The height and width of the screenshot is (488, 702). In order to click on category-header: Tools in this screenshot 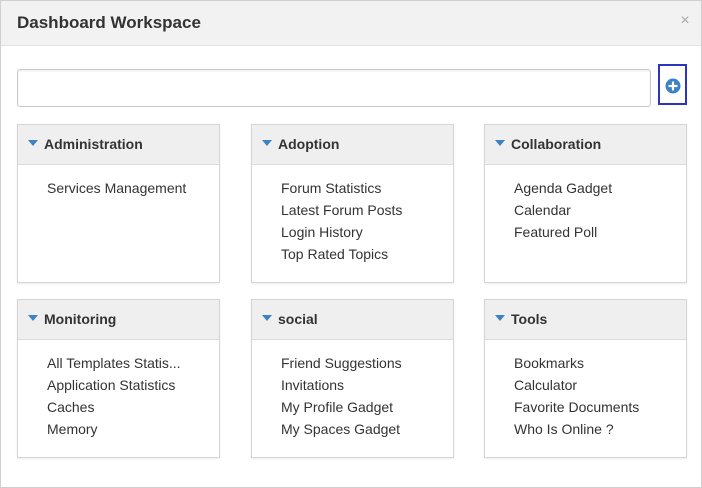, I will do `click(585, 320)`.